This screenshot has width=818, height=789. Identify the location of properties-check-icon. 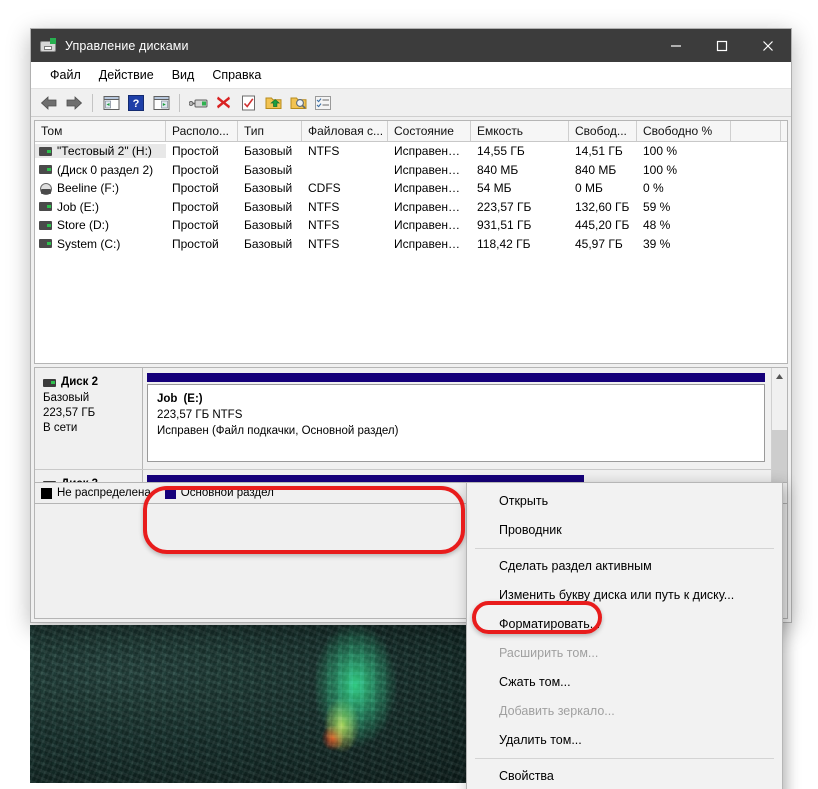
(248, 103).